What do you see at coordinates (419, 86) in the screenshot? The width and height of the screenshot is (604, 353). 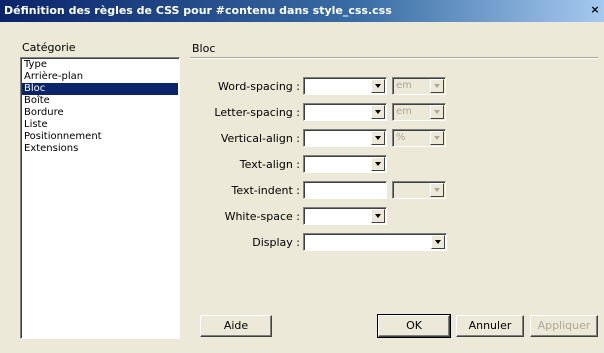 I see `word-spacing-unit-select: em` at bounding box center [419, 86].